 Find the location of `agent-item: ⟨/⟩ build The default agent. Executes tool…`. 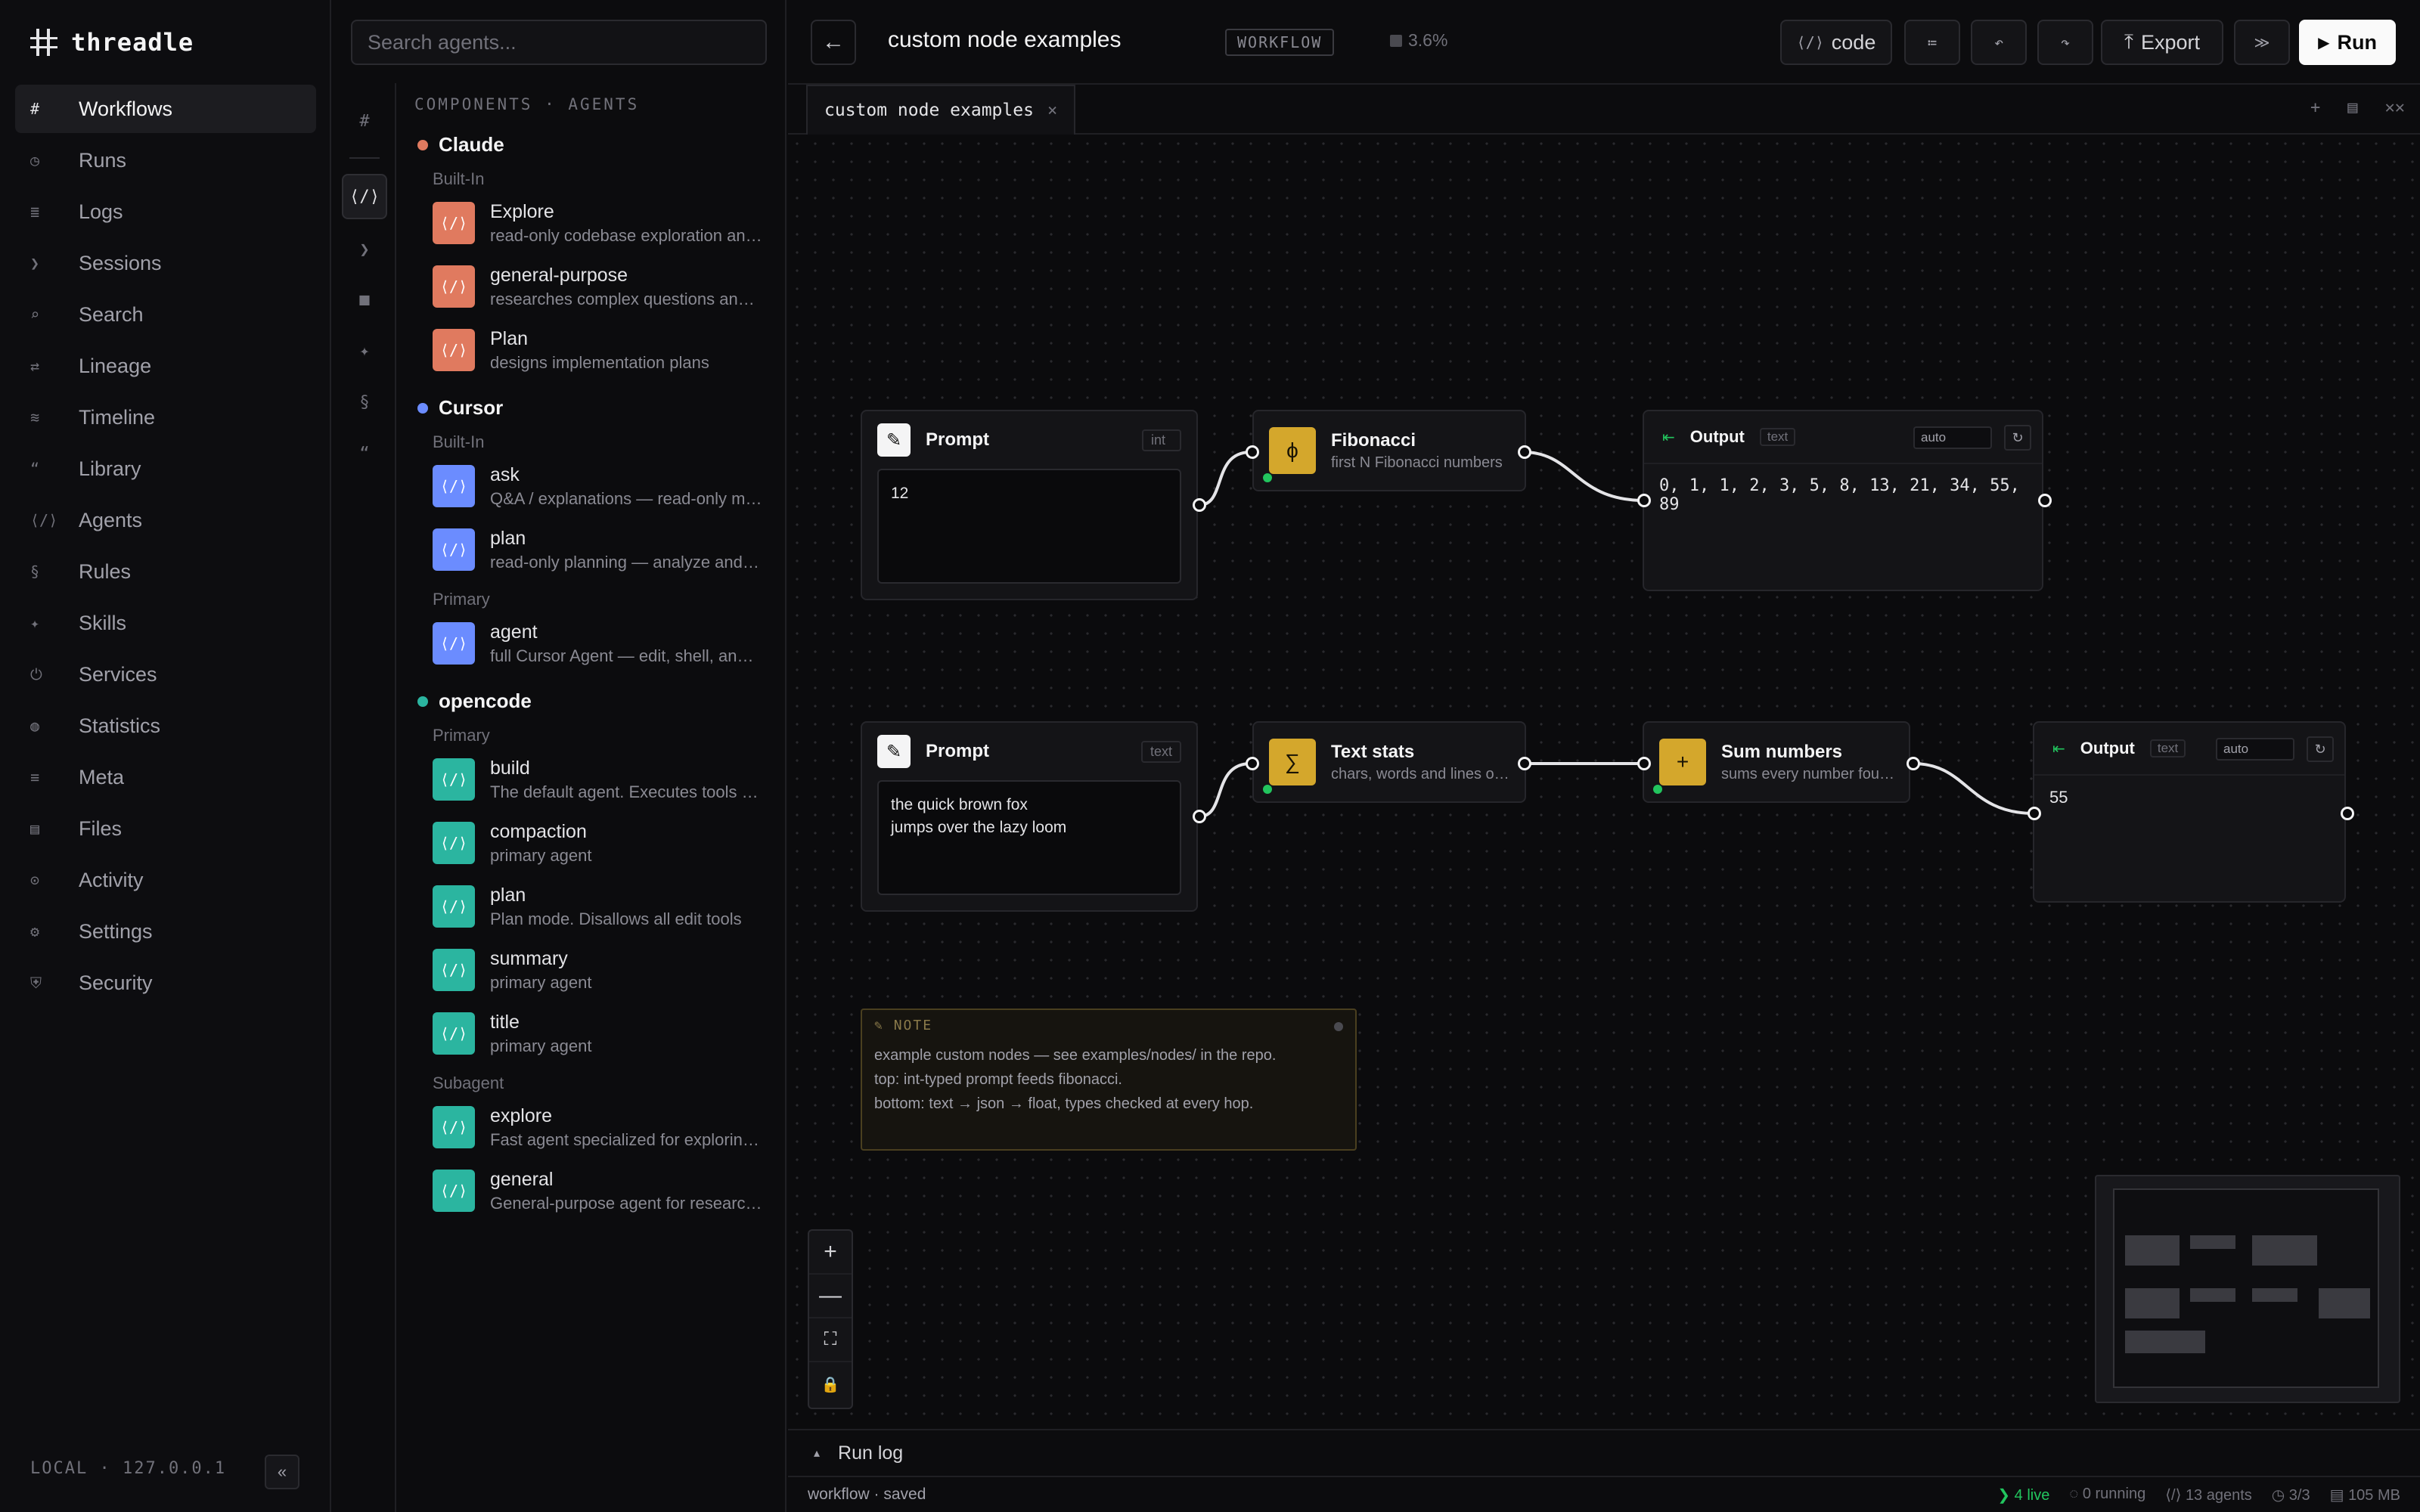

agent-item: ⟨/⟩ build The default agent. Executes tool… is located at coordinates (606, 780).